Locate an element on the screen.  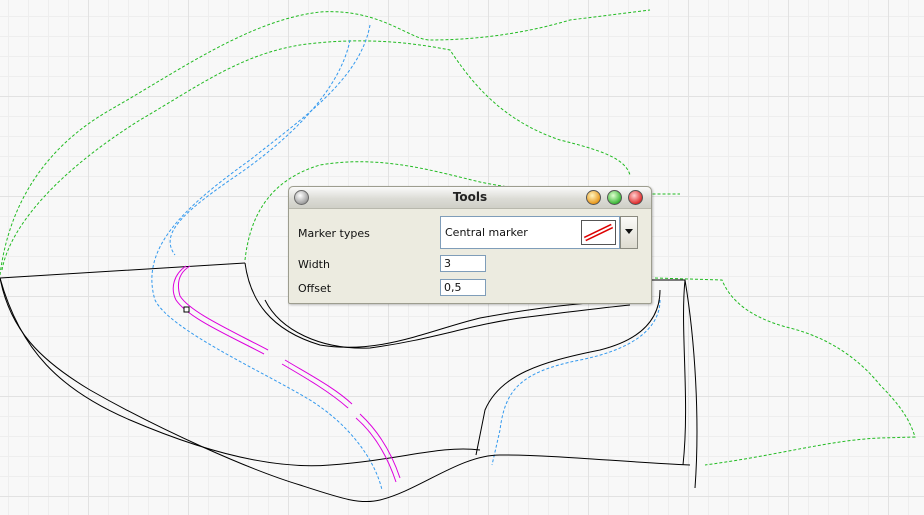
blue-dashed-seam-right is located at coordinates (576, 382).